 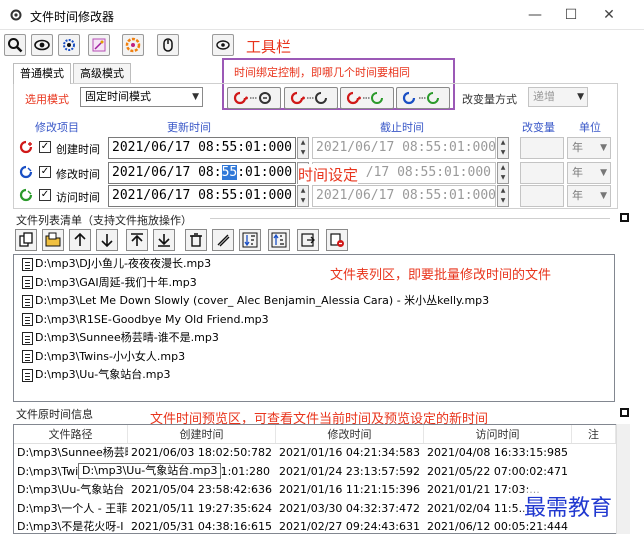 What do you see at coordinates (542, 196) in the screenshot?
I see `access-time-delta-input` at bounding box center [542, 196].